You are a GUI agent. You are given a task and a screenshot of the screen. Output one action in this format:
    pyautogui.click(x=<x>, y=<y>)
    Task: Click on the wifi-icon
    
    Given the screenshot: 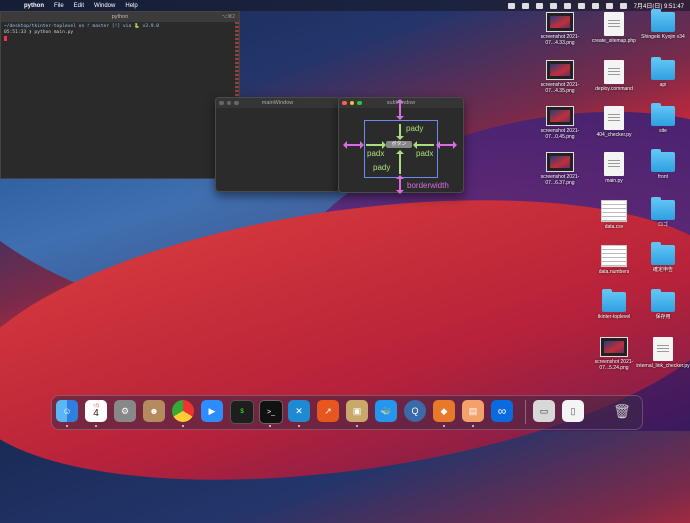 What is the action you would take?
    pyautogui.click(x=595, y=5)
    